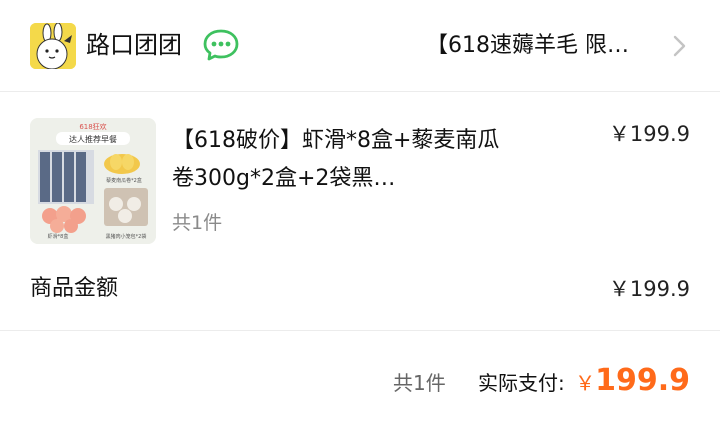 The image size is (720, 429). Describe the element at coordinates (642, 380) in the screenshot. I see `paid-amount-value: 199.9` at that location.